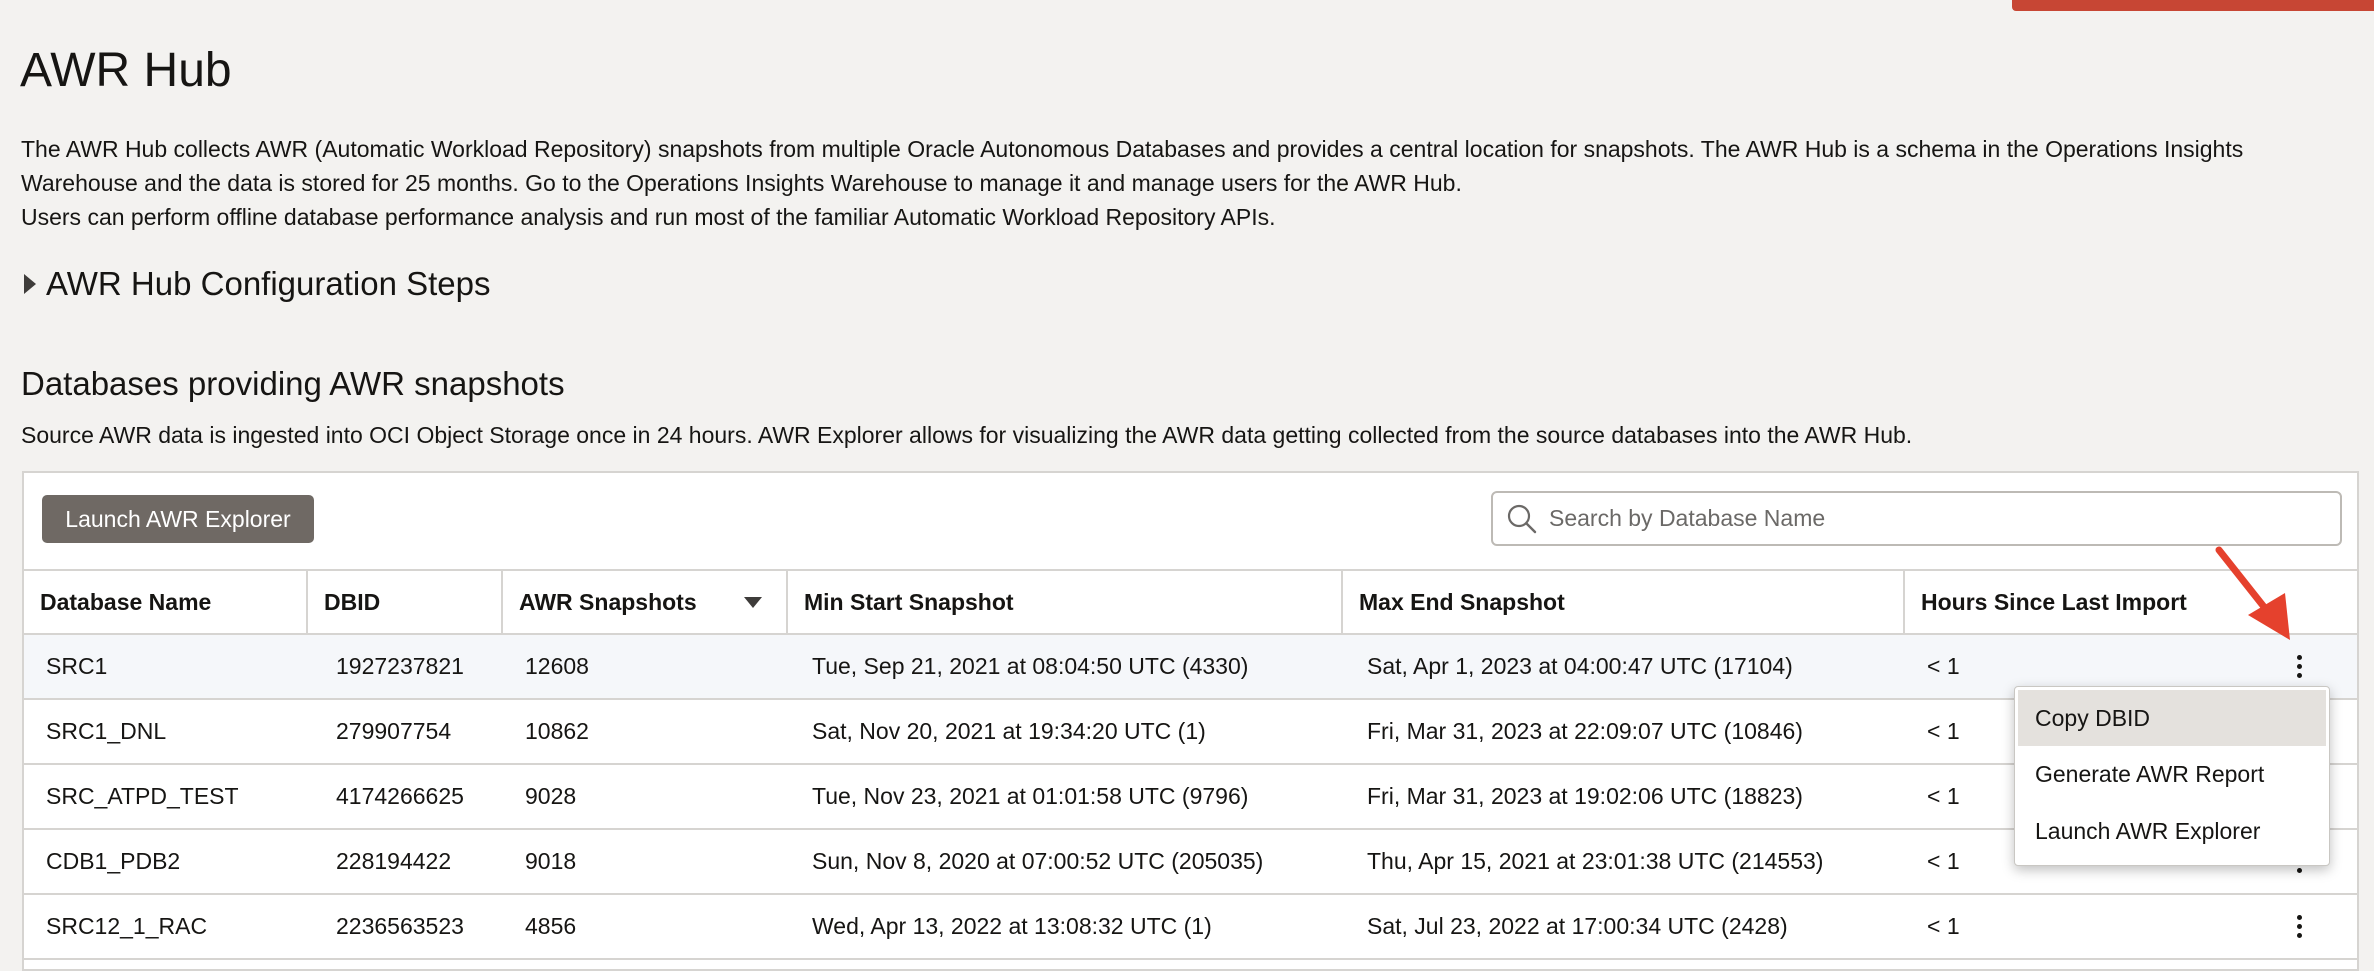  What do you see at coordinates (126, 70) in the screenshot?
I see `page-title: AWR Hub` at bounding box center [126, 70].